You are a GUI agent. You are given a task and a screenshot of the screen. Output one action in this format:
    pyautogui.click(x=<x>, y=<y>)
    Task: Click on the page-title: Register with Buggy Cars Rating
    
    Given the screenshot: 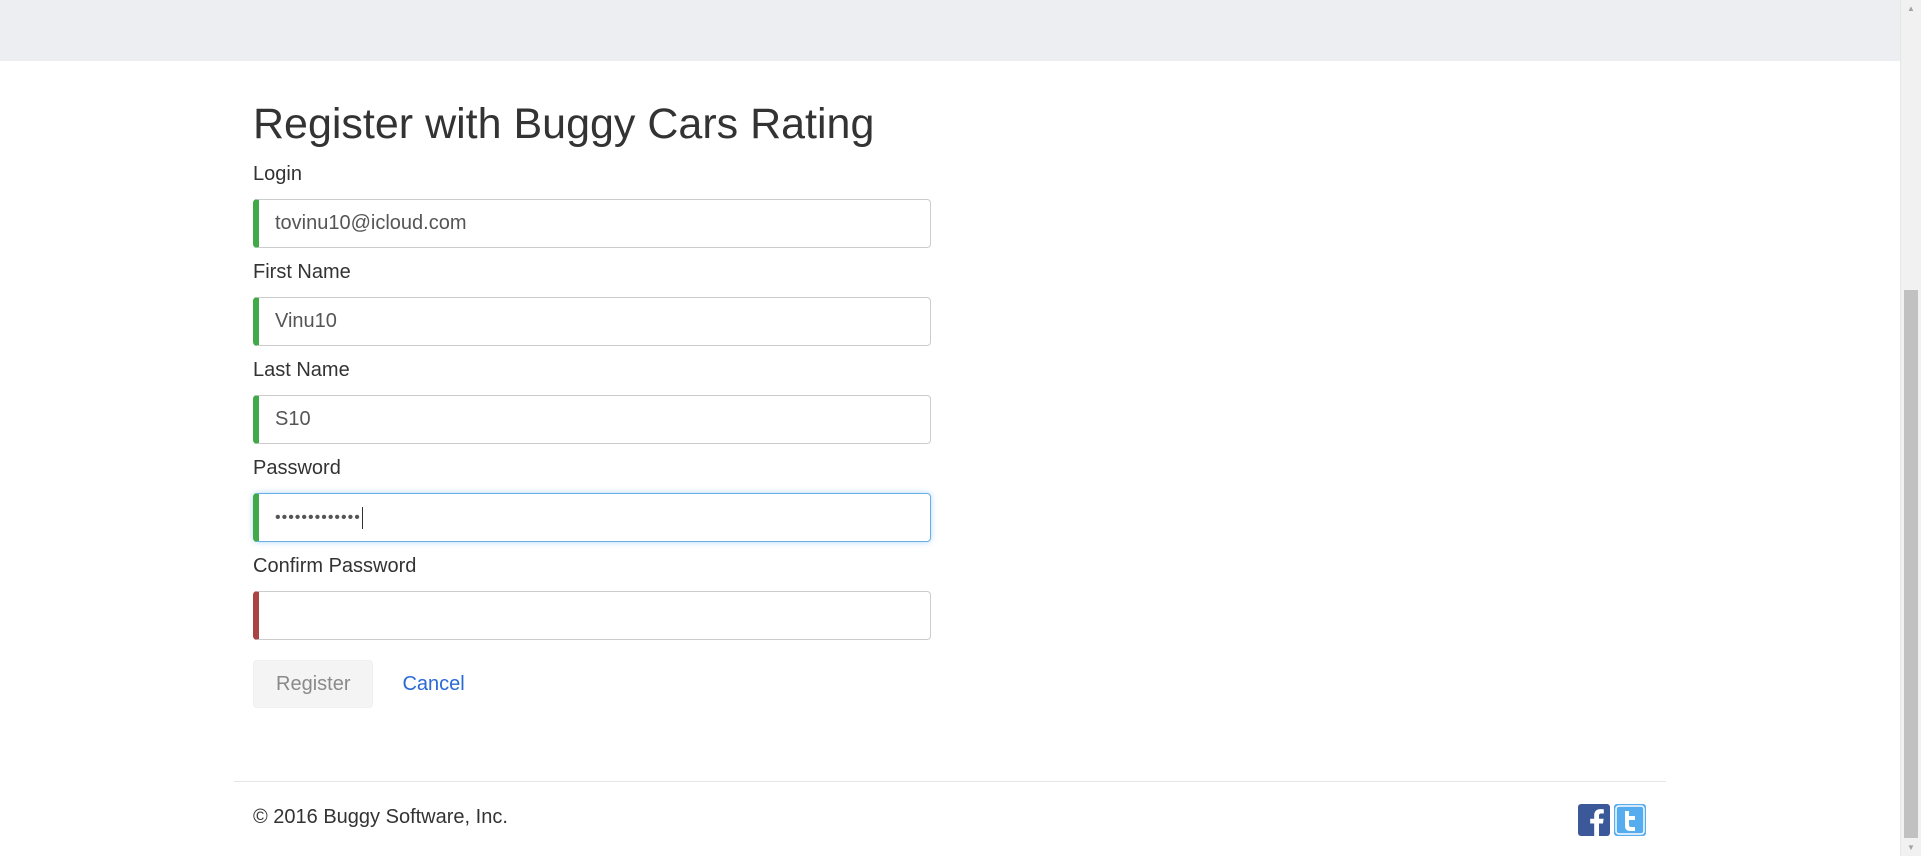 What is the action you would take?
    pyautogui.click(x=564, y=124)
    